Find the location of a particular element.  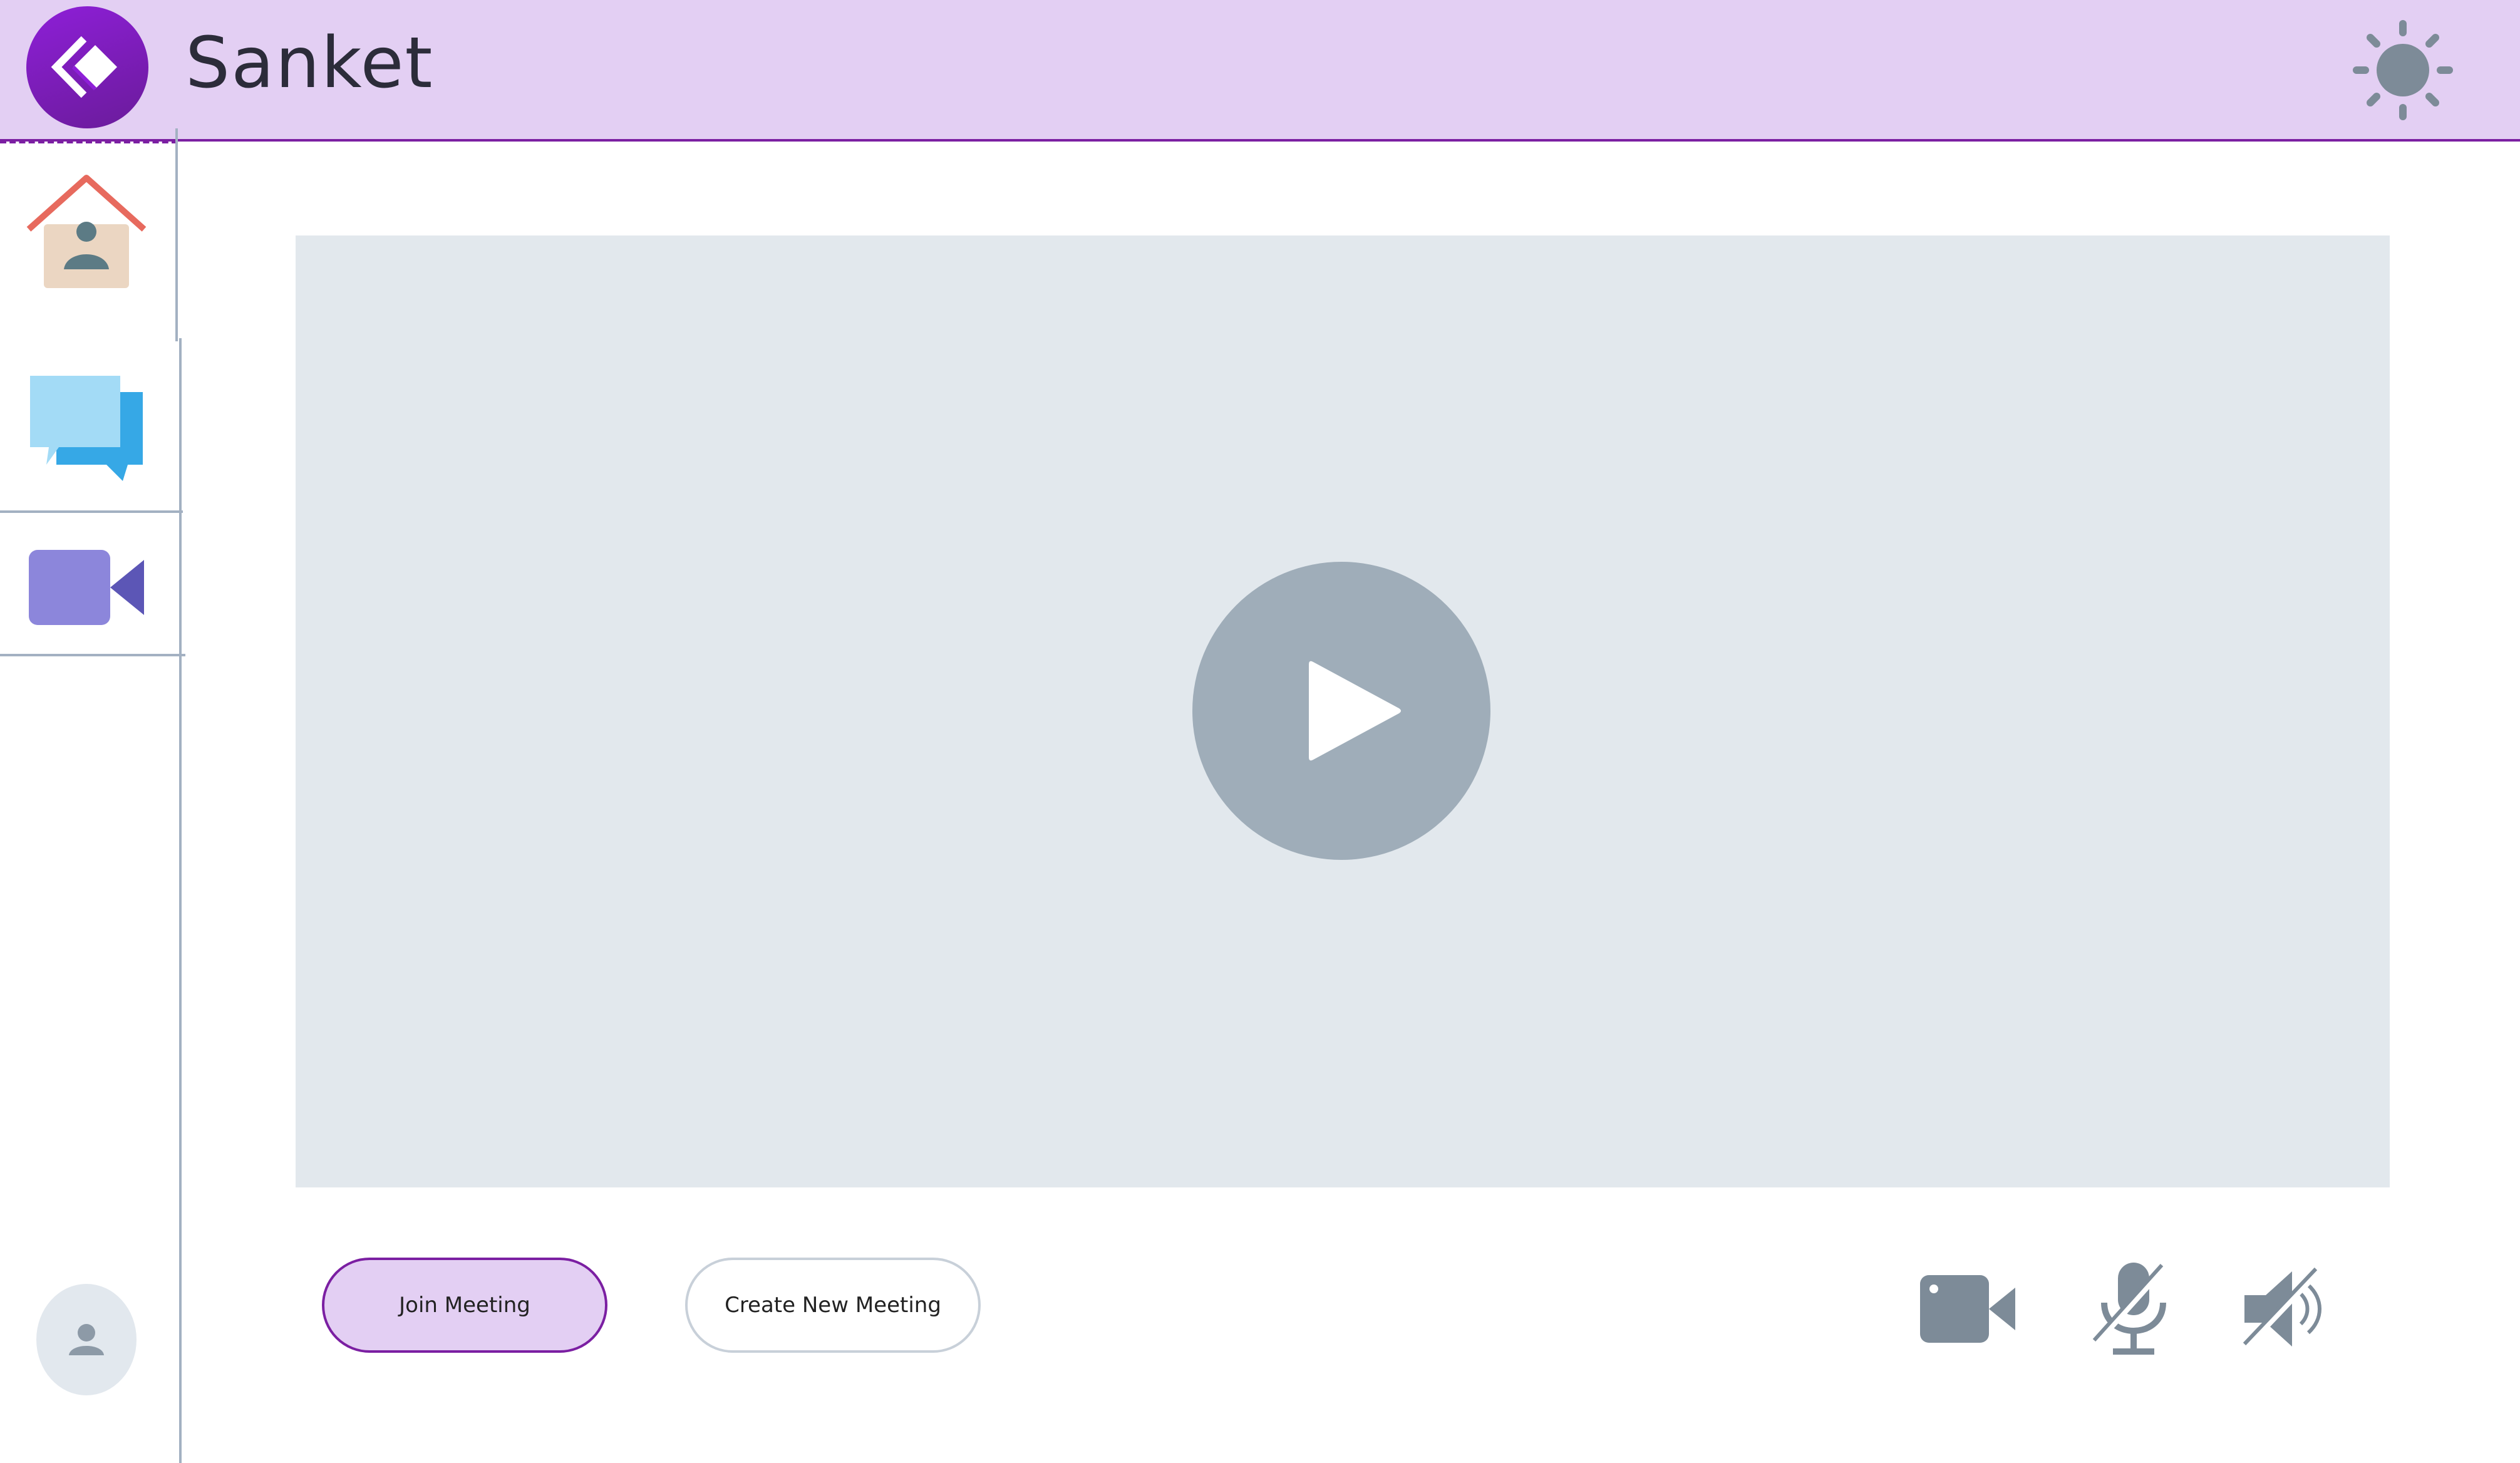

camera-toggle-button is located at coordinates (1968, 1310).